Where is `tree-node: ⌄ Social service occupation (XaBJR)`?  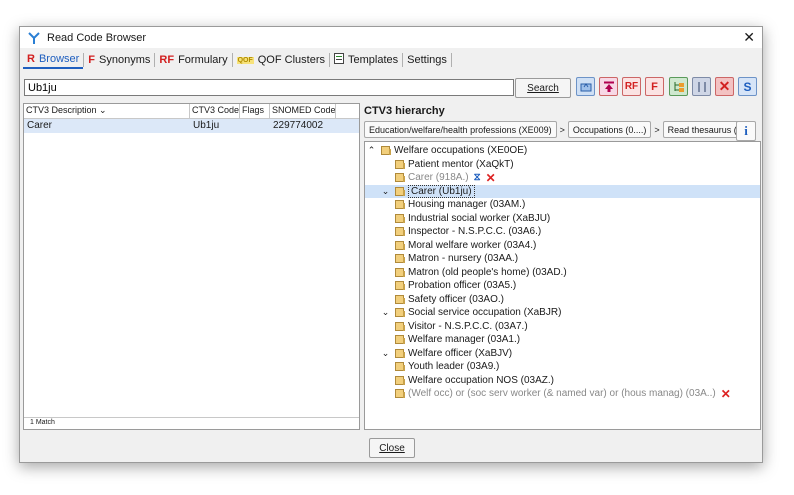
tree-node: ⌄ Social service occupation (XaBJR) is located at coordinates (562, 312).